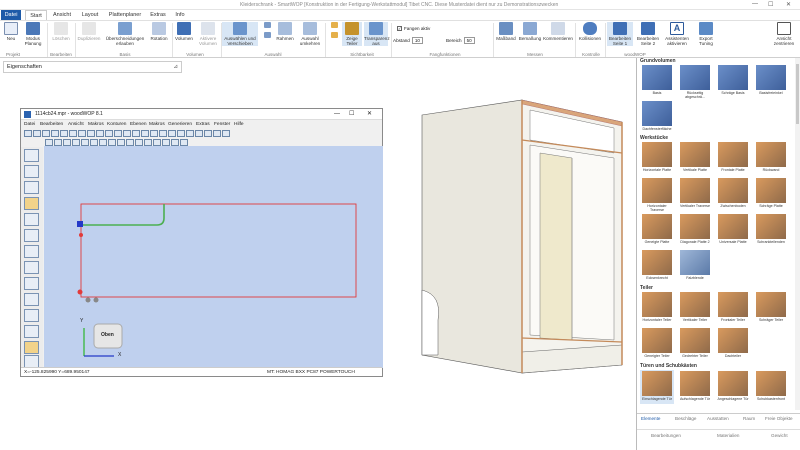 This screenshot has width=800, height=450. I want to click on lib-item-teiler-4: Geneigter Teiler, so click(657, 344).